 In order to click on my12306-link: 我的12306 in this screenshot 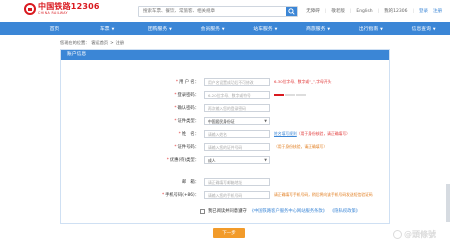, I will do `click(395, 11)`.